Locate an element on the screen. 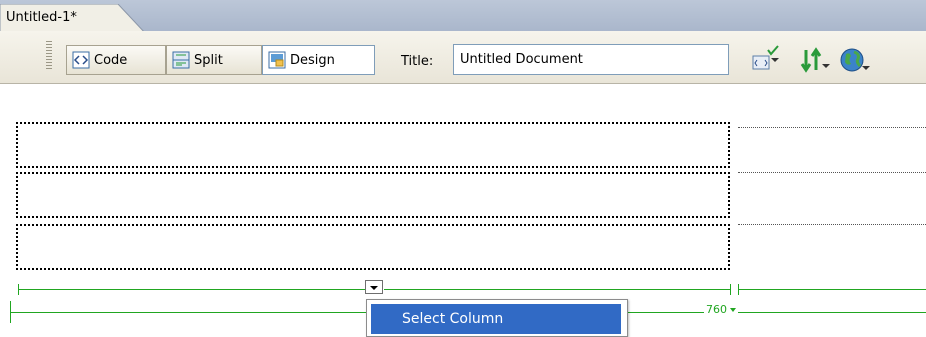 Image resolution: width=926 pixels, height=337 pixels. validate-markup-icon is located at coordinates (767, 61).